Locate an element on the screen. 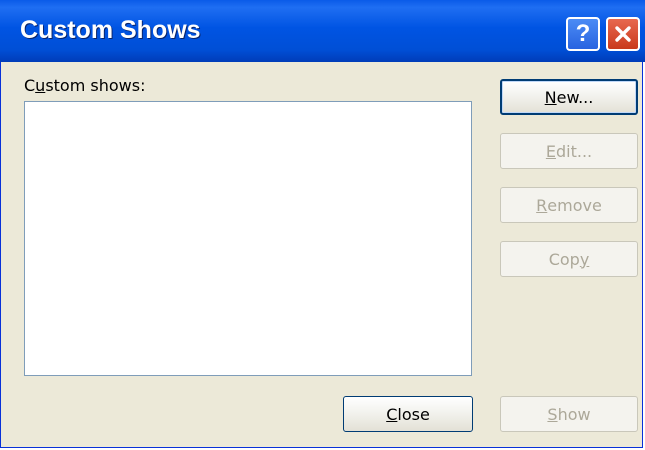 The image size is (645, 450). show-button: Show is located at coordinates (569, 414).